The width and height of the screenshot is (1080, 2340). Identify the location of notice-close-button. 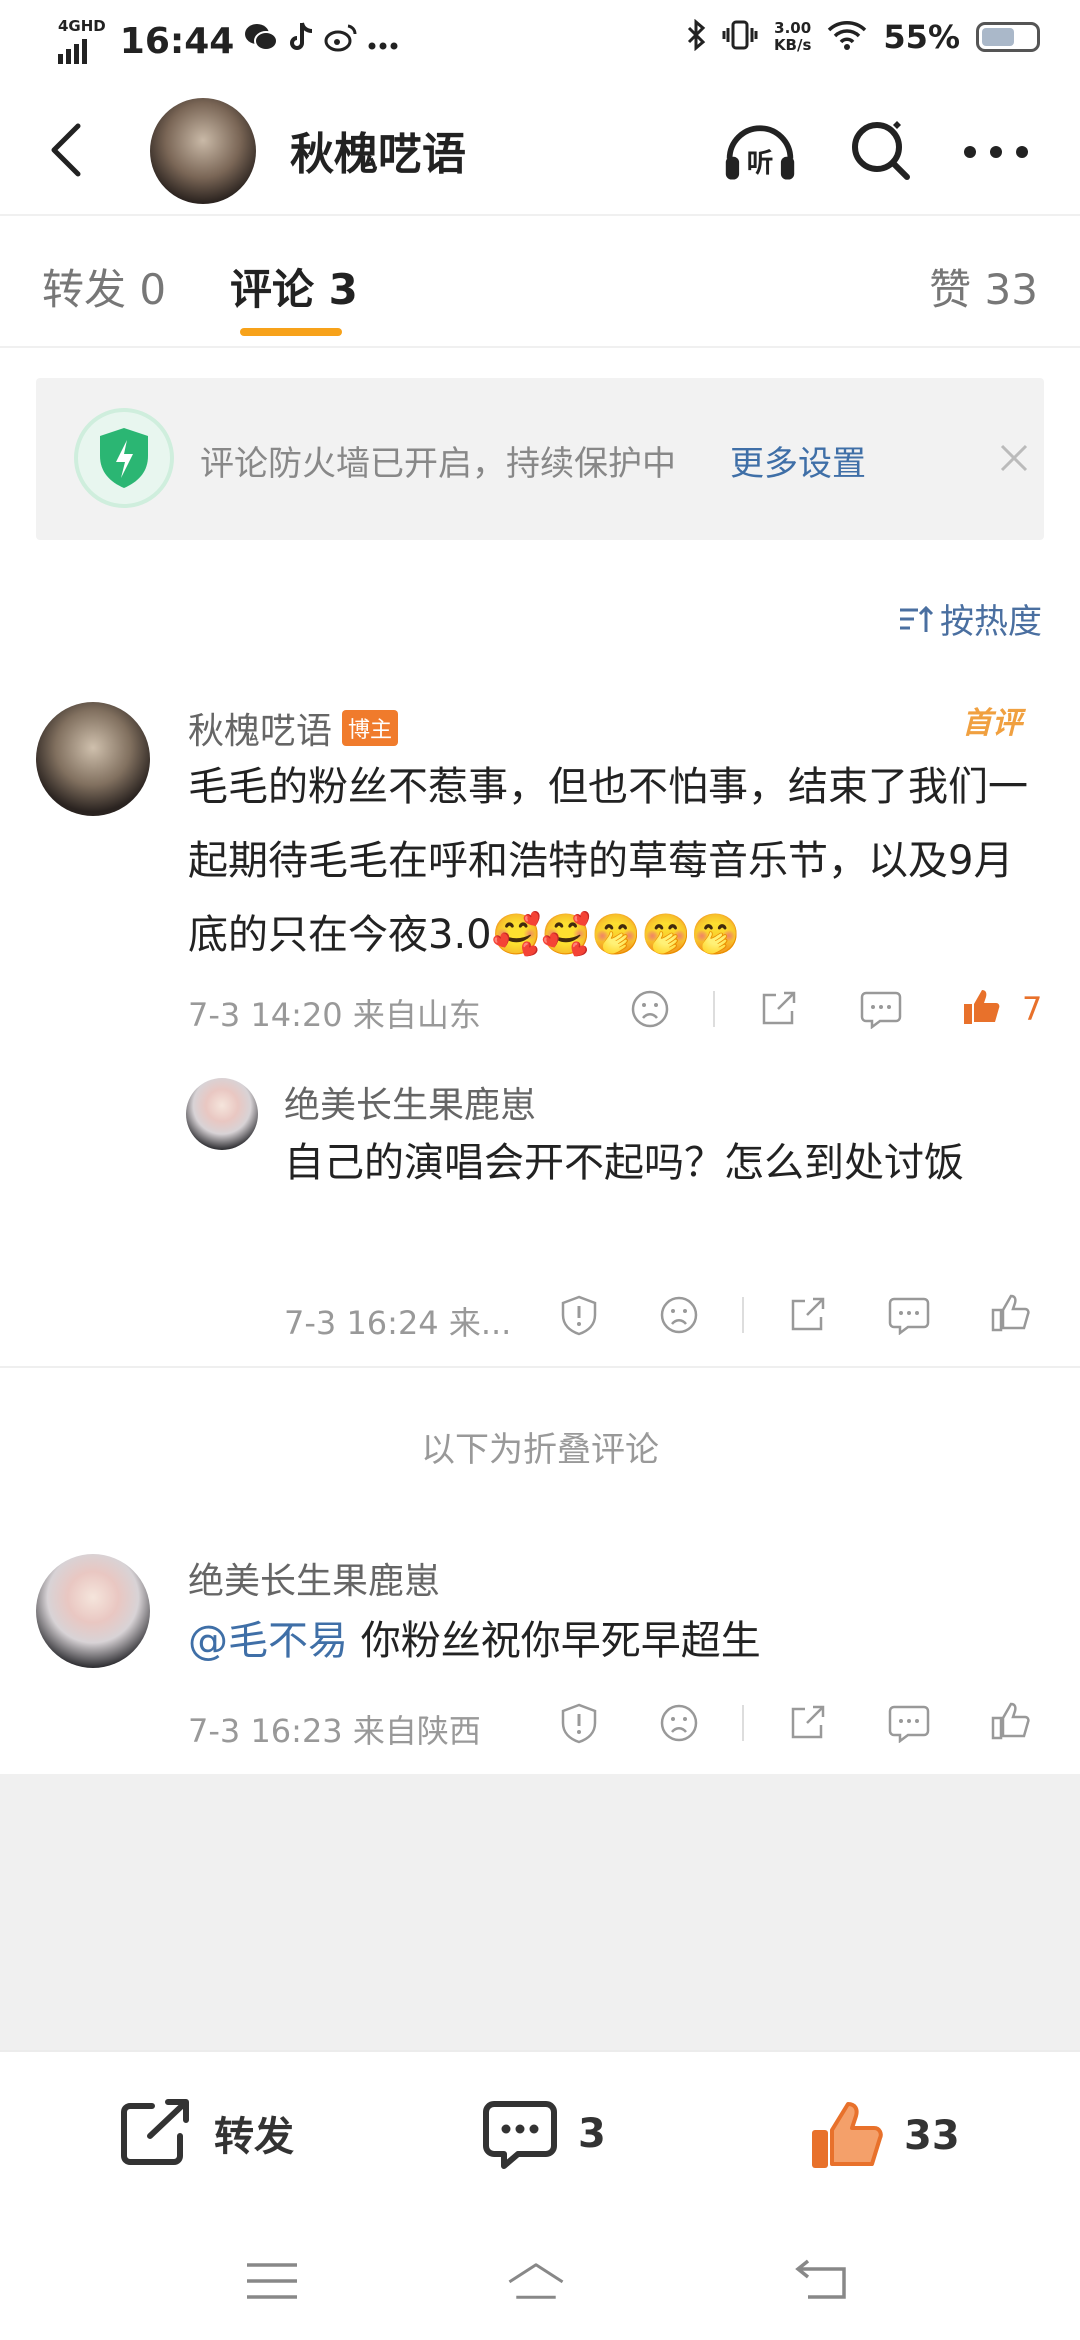
(1014, 458).